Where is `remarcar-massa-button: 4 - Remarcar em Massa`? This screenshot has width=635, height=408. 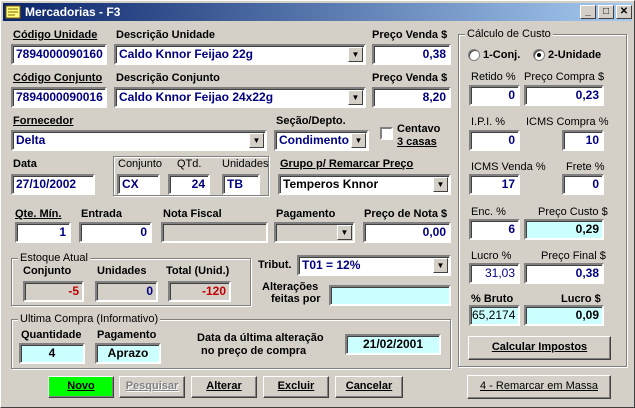
remarcar-massa-button: 4 - Remarcar em Massa is located at coordinates (539, 387).